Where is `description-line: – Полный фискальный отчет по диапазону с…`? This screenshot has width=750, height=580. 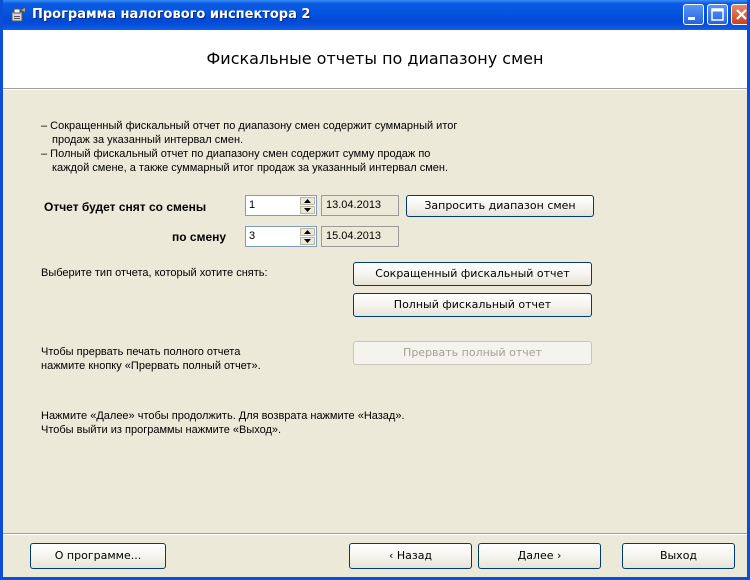 description-line: – Полный фискальный отчет по диапазону с… is located at coordinates (236, 154).